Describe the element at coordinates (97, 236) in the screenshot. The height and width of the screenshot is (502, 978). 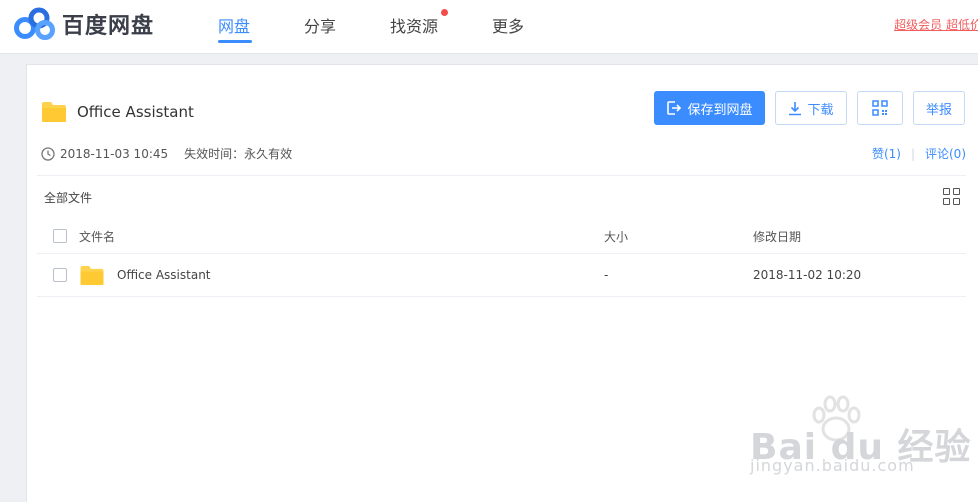
I see `column-header-name: 文件名` at that location.